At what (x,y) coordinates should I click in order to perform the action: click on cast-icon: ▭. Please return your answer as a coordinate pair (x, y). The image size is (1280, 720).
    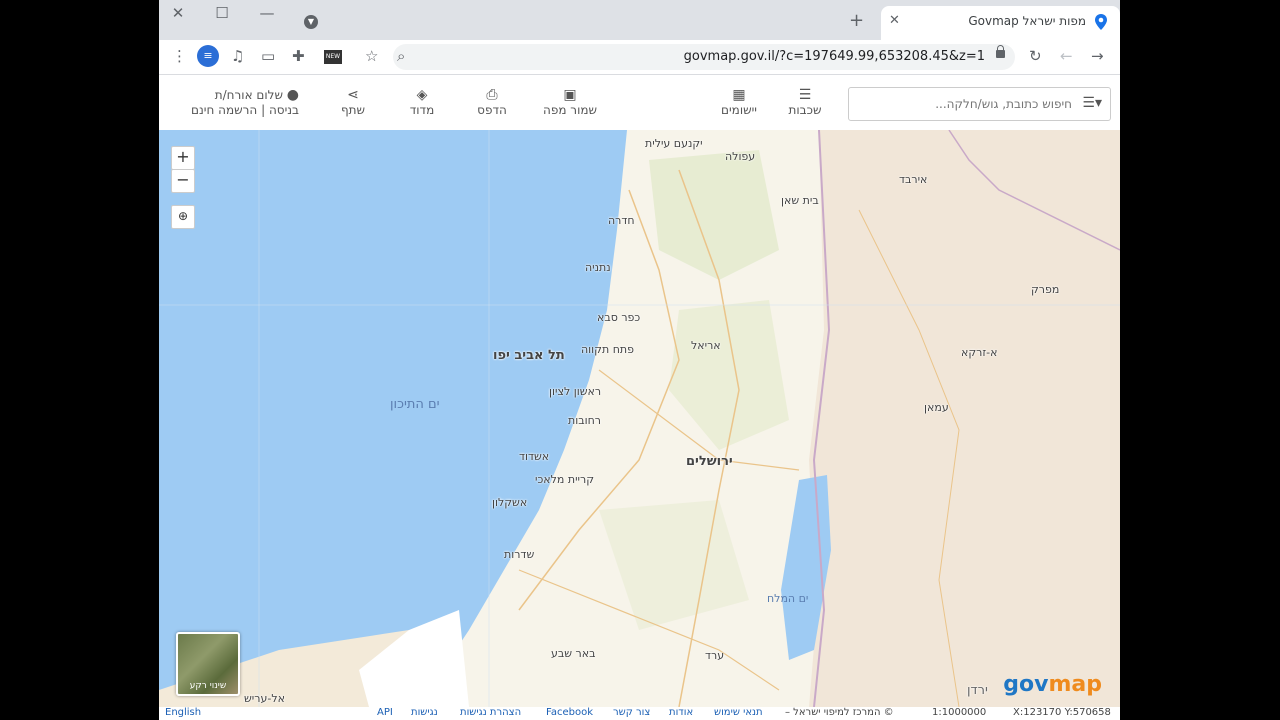
    Looking at the image, I should click on (268, 56).